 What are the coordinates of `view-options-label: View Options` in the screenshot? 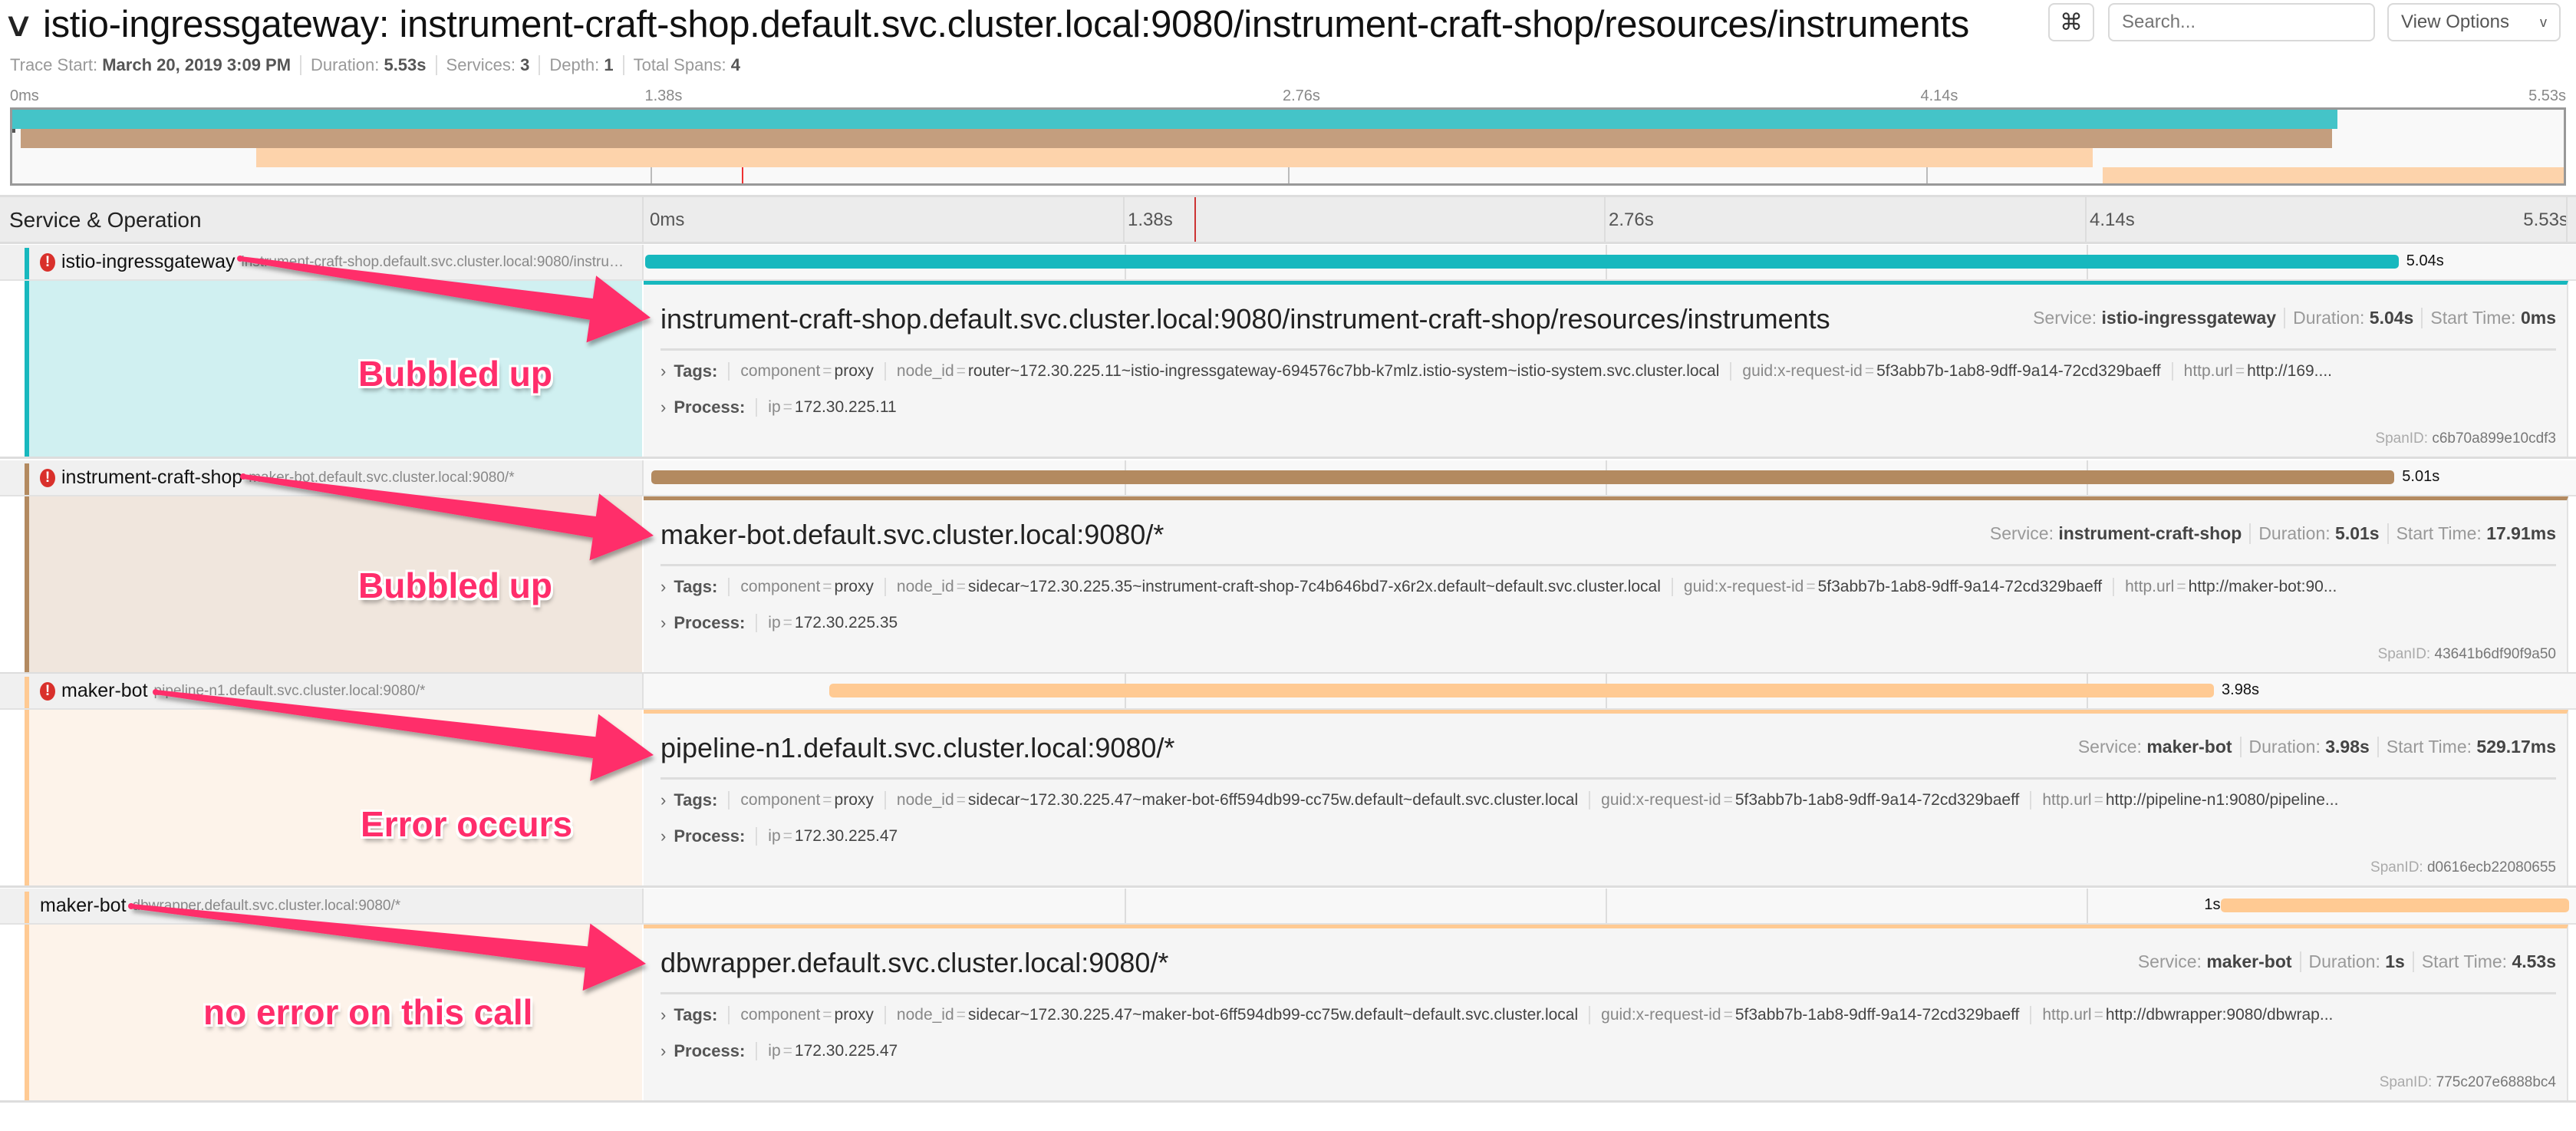 It's located at (2455, 22).